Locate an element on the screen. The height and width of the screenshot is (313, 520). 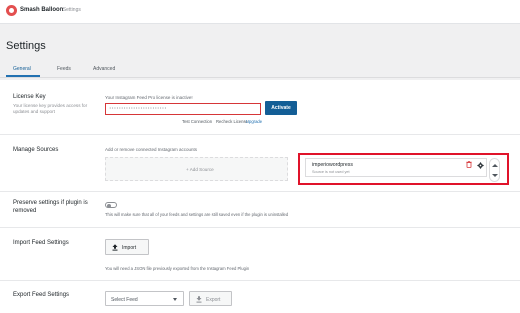
feed-select-label: Select Feed is located at coordinates (124, 300).